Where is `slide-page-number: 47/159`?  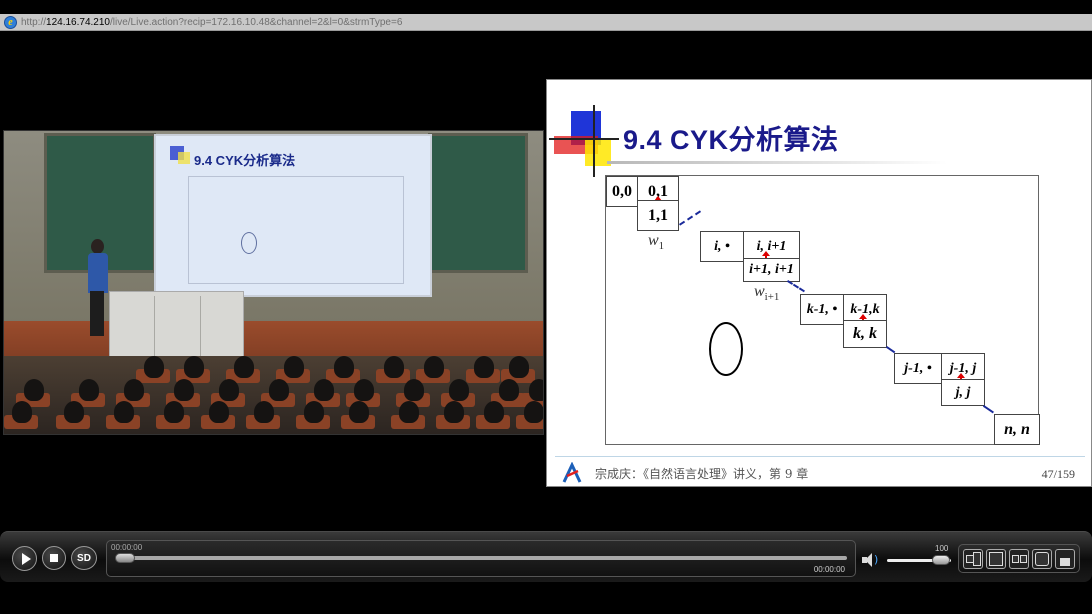
slide-page-number: 47/159 is located at coordinates (1058, 474).